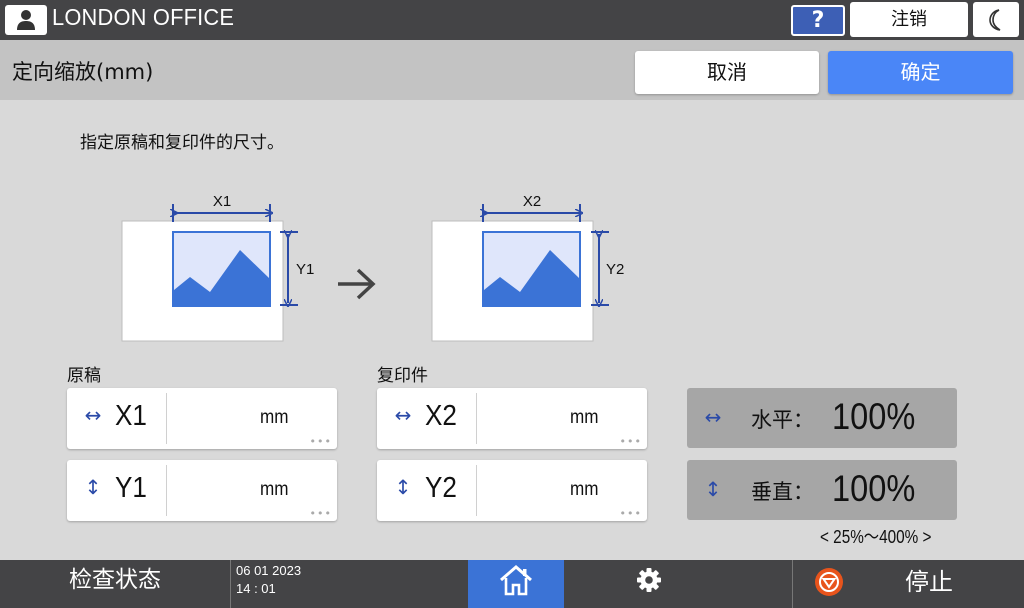 The image size is (1024, 608). Describe the element at coordinates (649, 580) in the screenshot. I see `gear-icon` at that location.